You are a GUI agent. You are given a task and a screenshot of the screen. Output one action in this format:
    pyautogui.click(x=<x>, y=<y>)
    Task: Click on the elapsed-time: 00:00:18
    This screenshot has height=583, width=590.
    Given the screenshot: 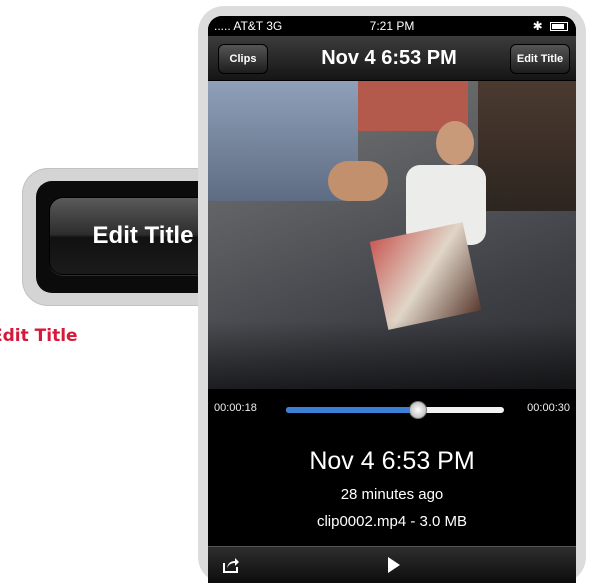 What is the action you would take?
    pyautogui.click(x=235, y=408)
    